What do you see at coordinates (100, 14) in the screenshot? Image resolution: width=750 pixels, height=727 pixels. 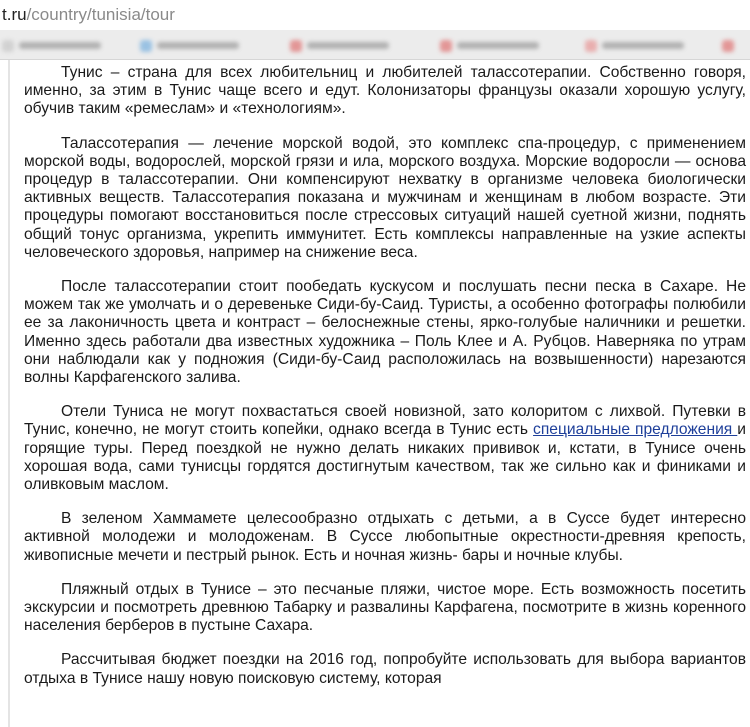 I see `url-path: /country/tunisia/tour` at bounding box center [100, 14].